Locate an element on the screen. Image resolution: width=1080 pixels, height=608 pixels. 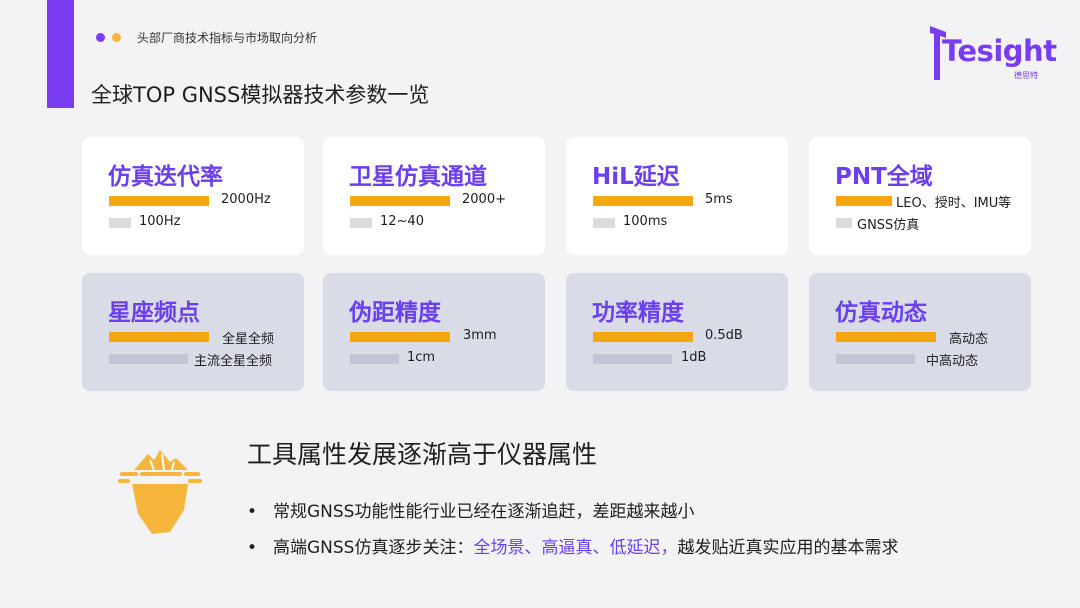
metric-card-pnt: PNT全域 LEO、授时、IMU等 GNSS仿真 is located at coordinates (920, 196).